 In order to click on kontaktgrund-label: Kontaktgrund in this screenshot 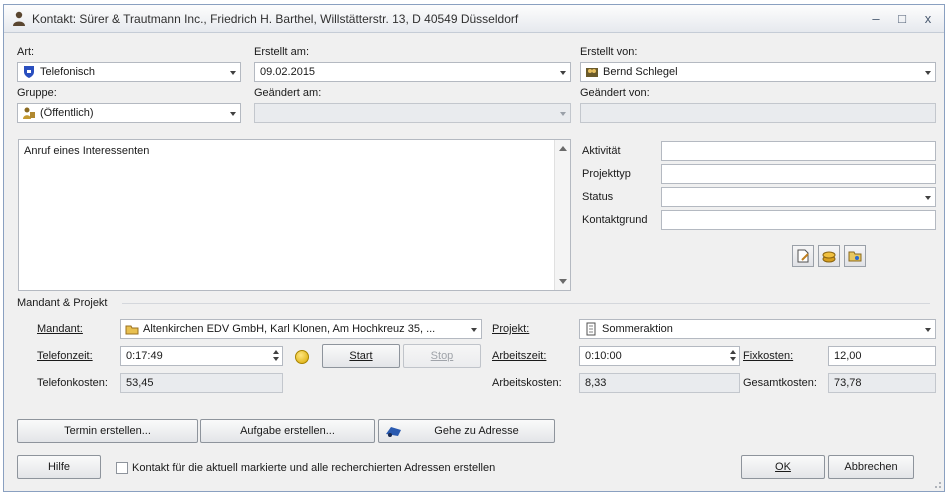, I will do `click(615, 220)`.